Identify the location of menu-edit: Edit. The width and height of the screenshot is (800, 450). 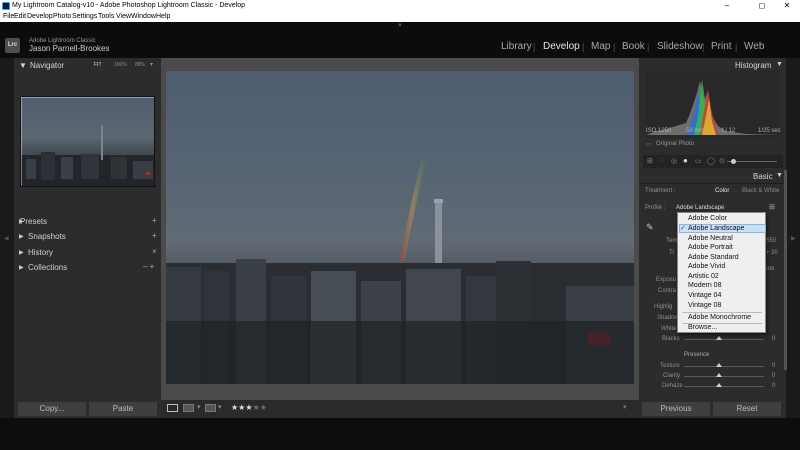
(20, 17).